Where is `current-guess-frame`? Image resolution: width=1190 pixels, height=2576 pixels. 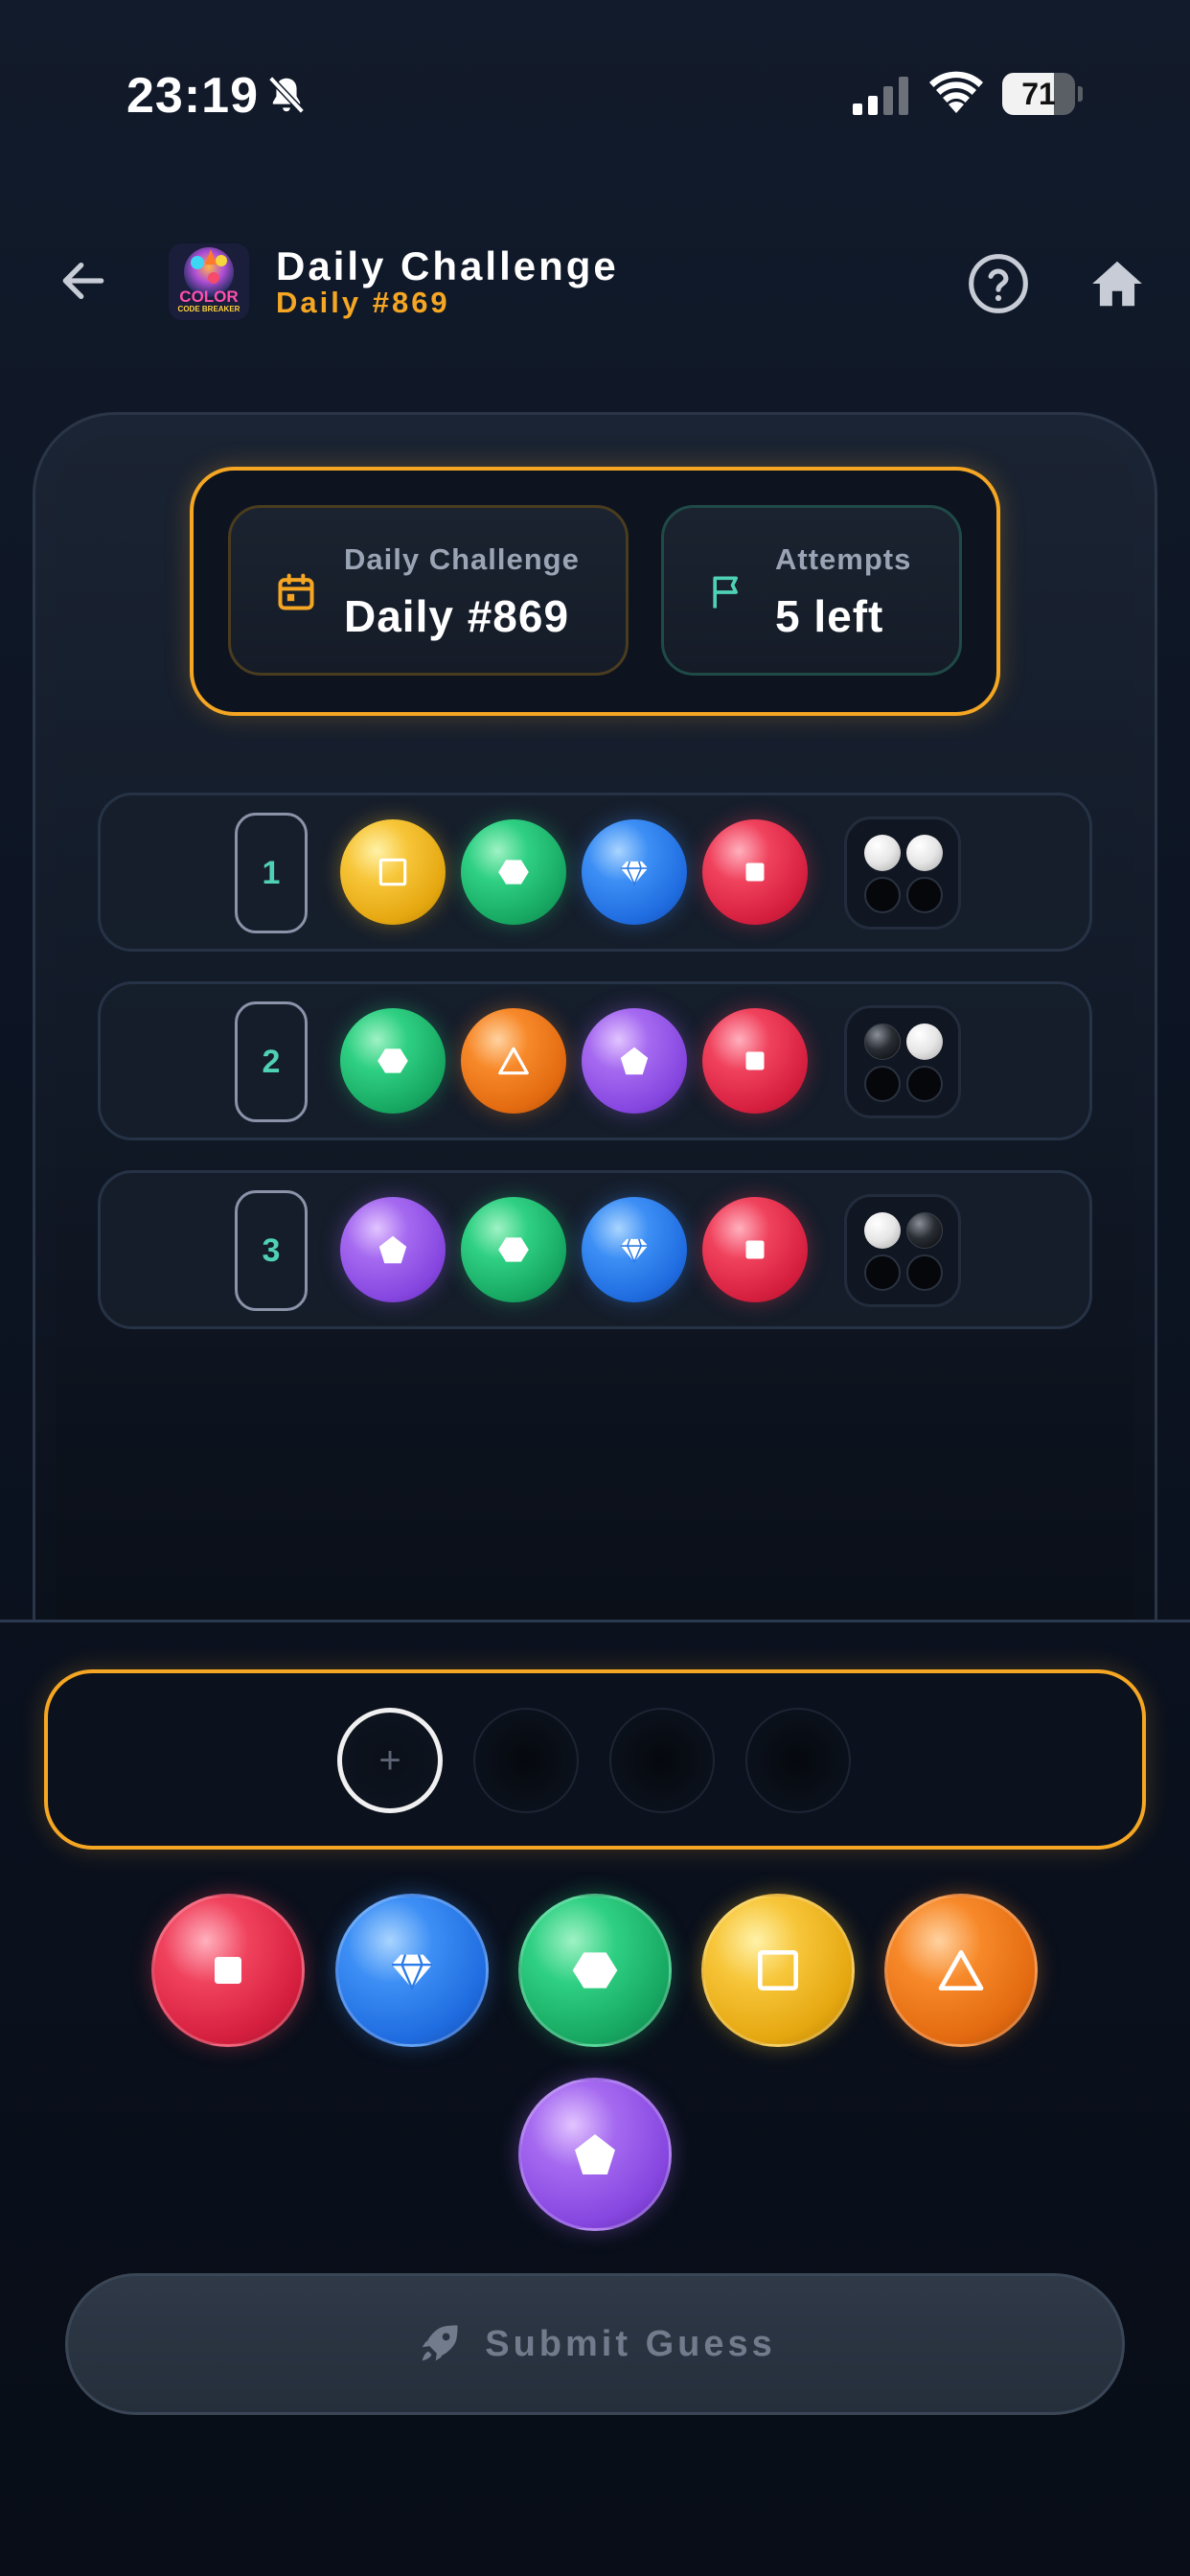 current-guess-frame is located at coordinates (595, 1759).